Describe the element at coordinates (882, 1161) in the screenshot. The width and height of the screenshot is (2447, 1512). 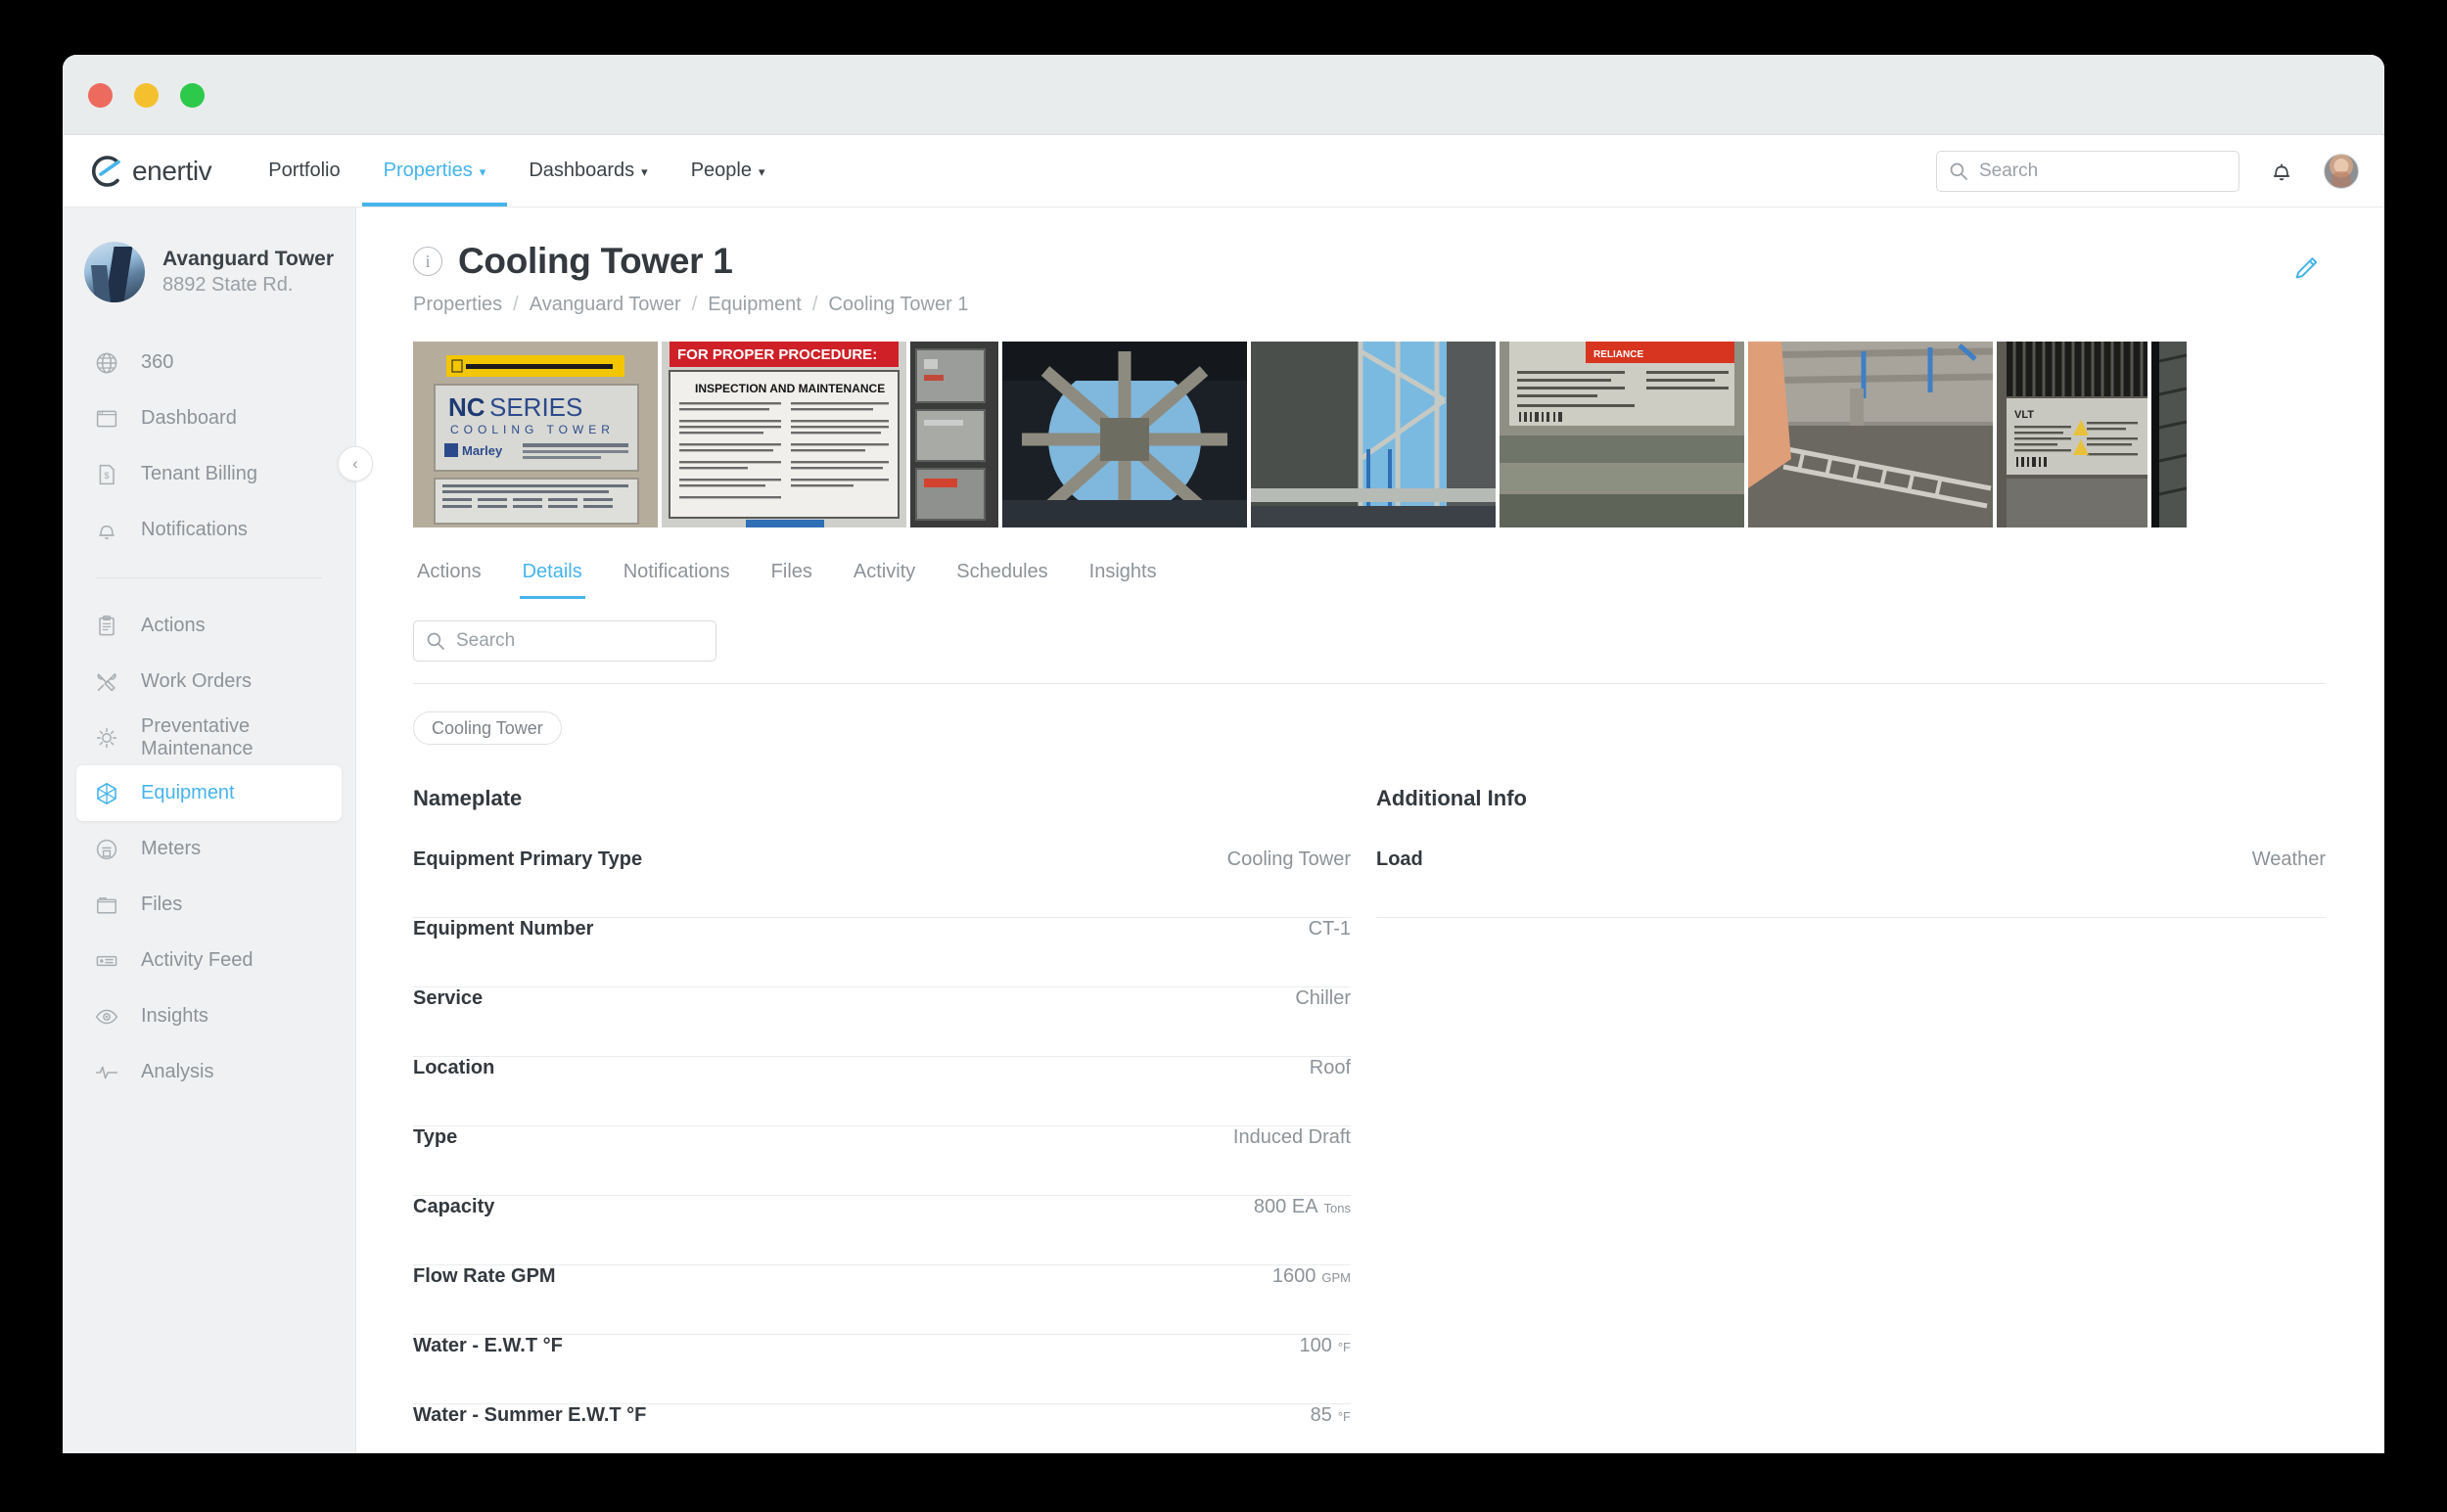
I see `detail-row-type: Type Induced Draft` at that location.